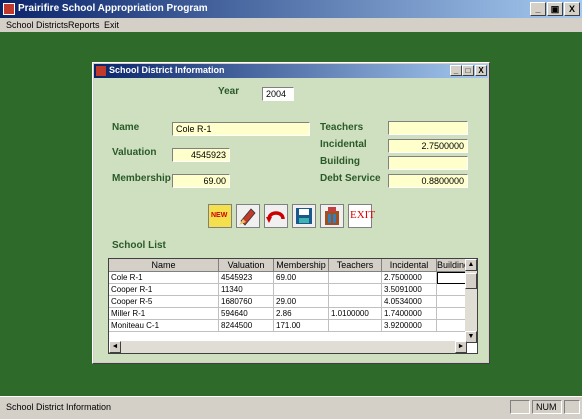 Image resolution: width=582 pixels, height=419 pixels. I want to click on table-row-cell: 171.00, so click(301, 326).